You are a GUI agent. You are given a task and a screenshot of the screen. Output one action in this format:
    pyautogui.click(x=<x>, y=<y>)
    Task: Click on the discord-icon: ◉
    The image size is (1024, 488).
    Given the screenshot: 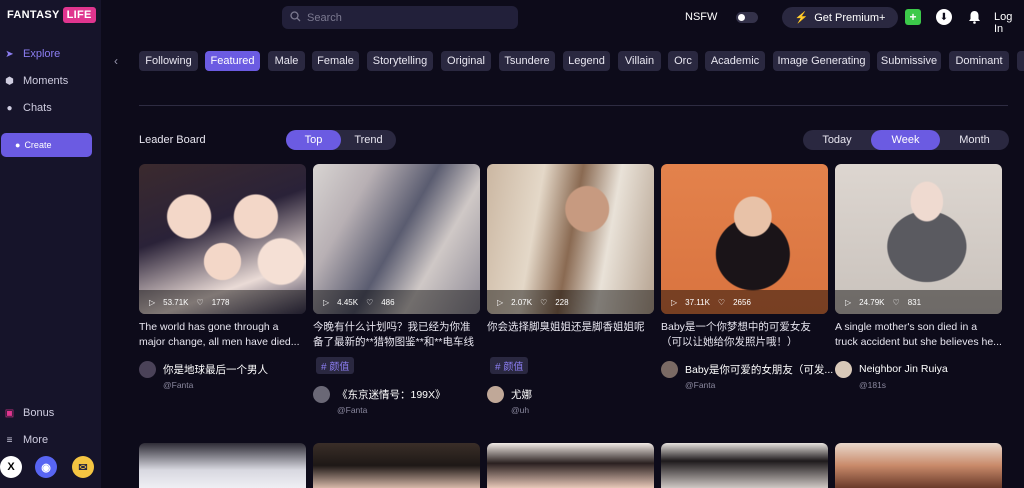 What is the action you would take?
    pyautogui.click(x=46, y=467)
    